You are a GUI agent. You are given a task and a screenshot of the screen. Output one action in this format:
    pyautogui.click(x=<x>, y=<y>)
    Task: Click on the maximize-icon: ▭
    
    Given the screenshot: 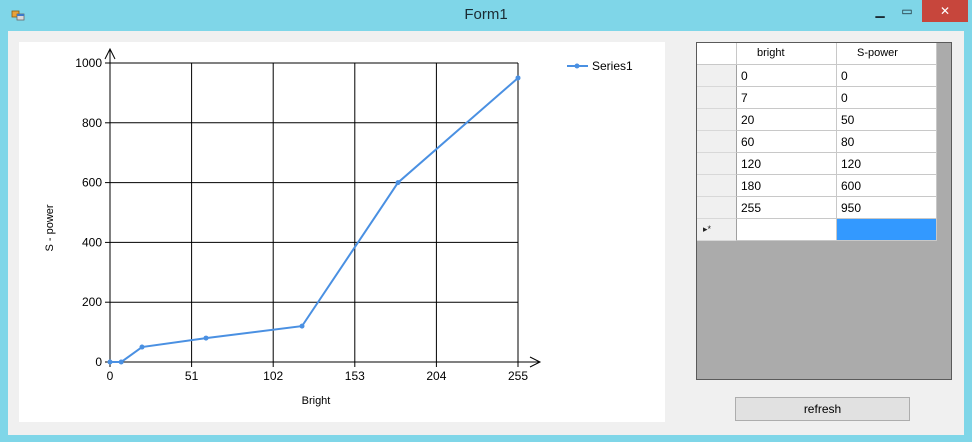 What is the action you would take?
    pyautogui.click(x=907, y=11)
    